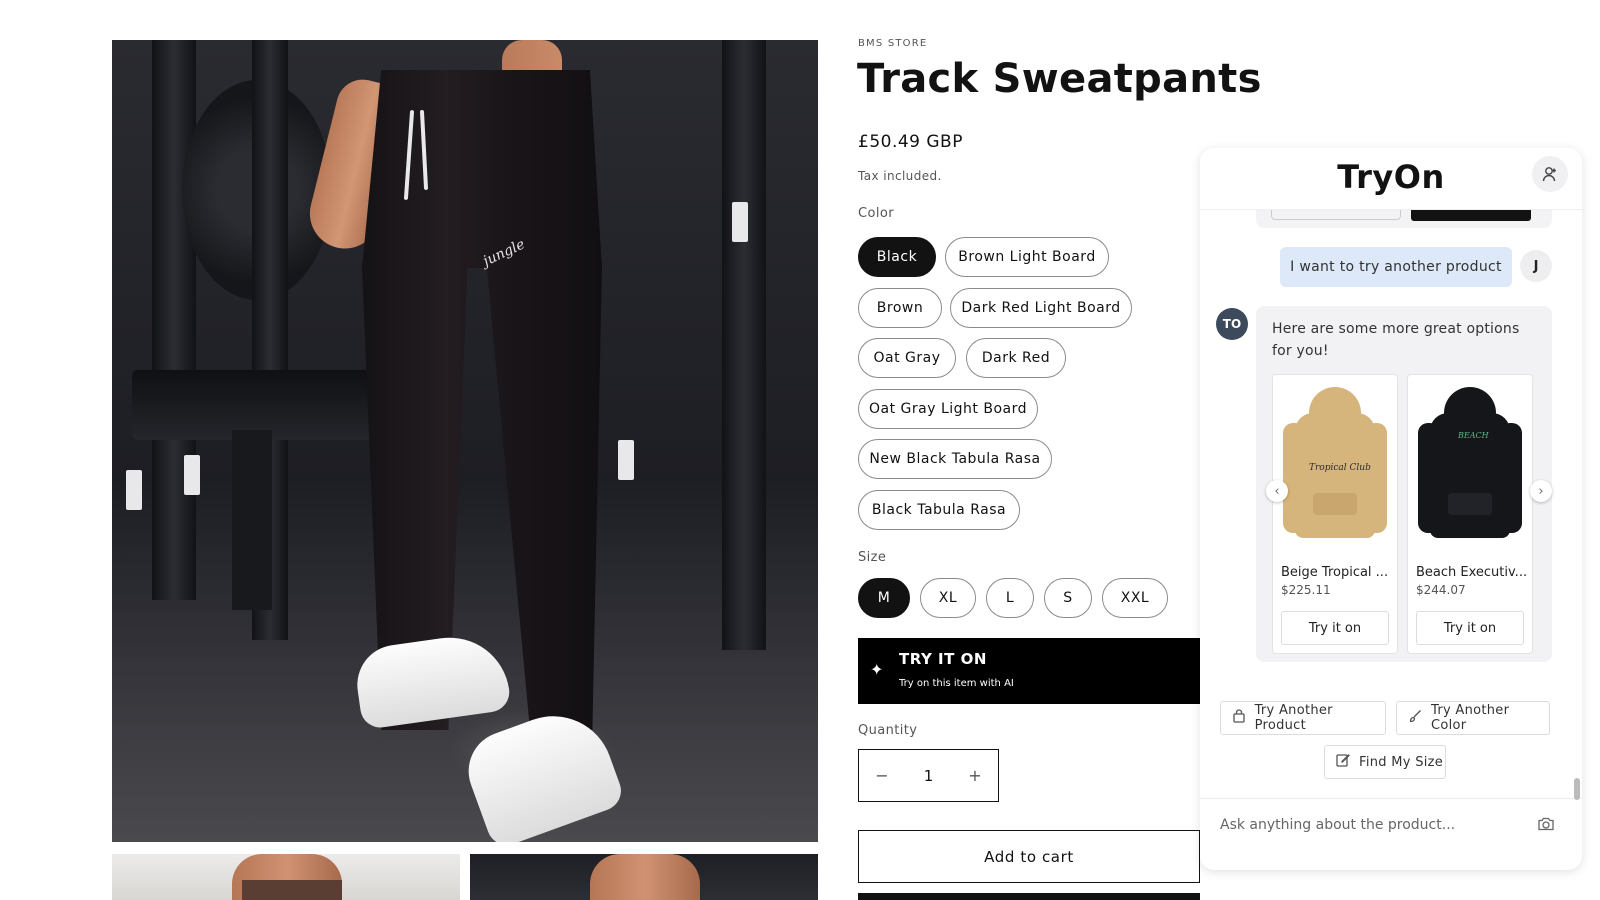 The width and height of the screenshot is (1600, 900). Describe the element at coordinates (1016, 358) in the screenshot. I see `color-option-dark-red: Dark Red` at that location.